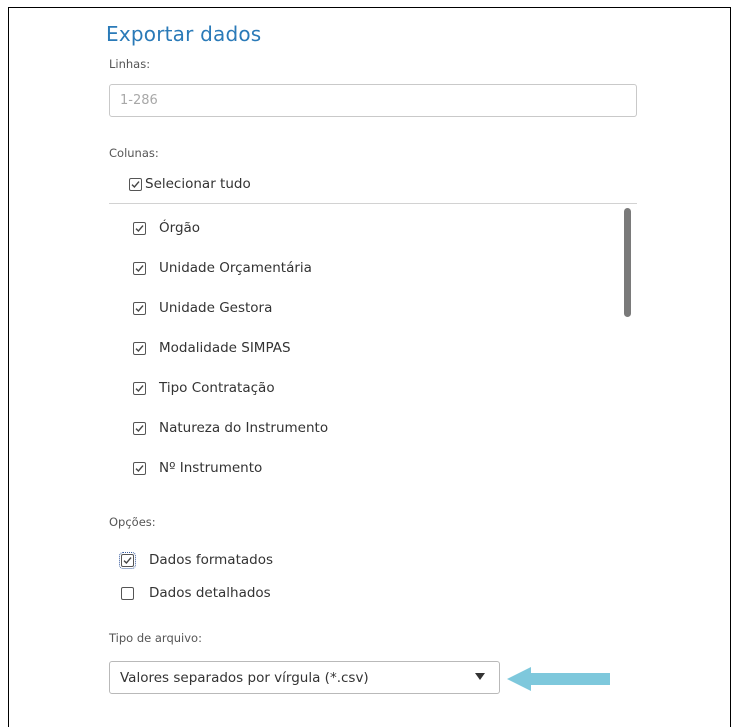 The width and height of the screenshot is (740, 727). What do you see at coordinates (211, 468) in the screenshot?
I see `column-label: Nº Instrumento` at bounding box center [211, 468].